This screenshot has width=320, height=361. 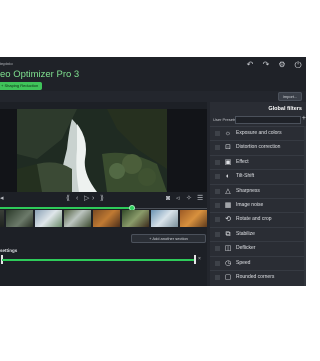 I want to click on menu-icon: ☰, so click(x=200, y=199).